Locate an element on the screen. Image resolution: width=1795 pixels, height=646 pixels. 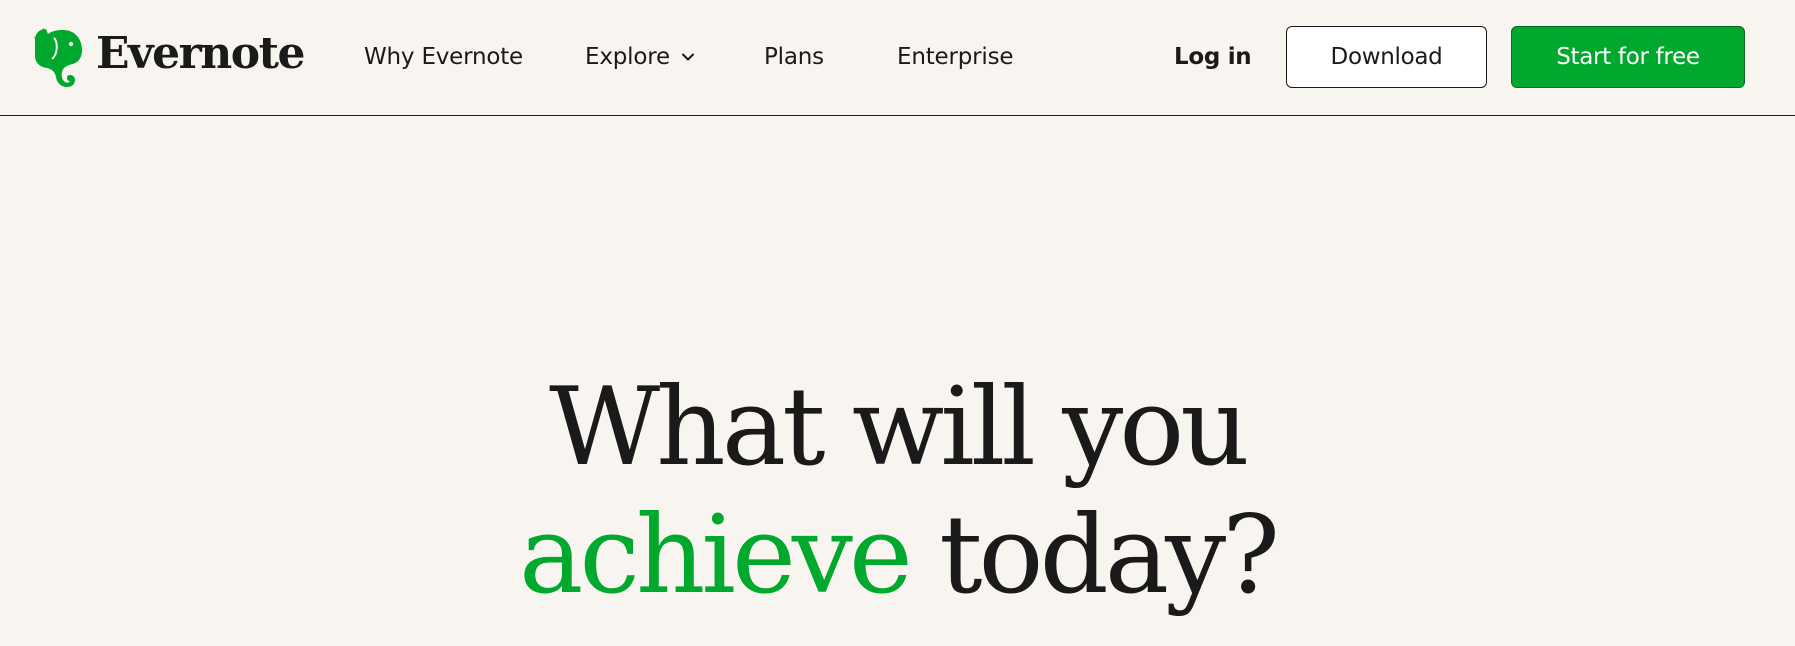
hero-line-2-rest: today? is located at coordinates (1109, 555).